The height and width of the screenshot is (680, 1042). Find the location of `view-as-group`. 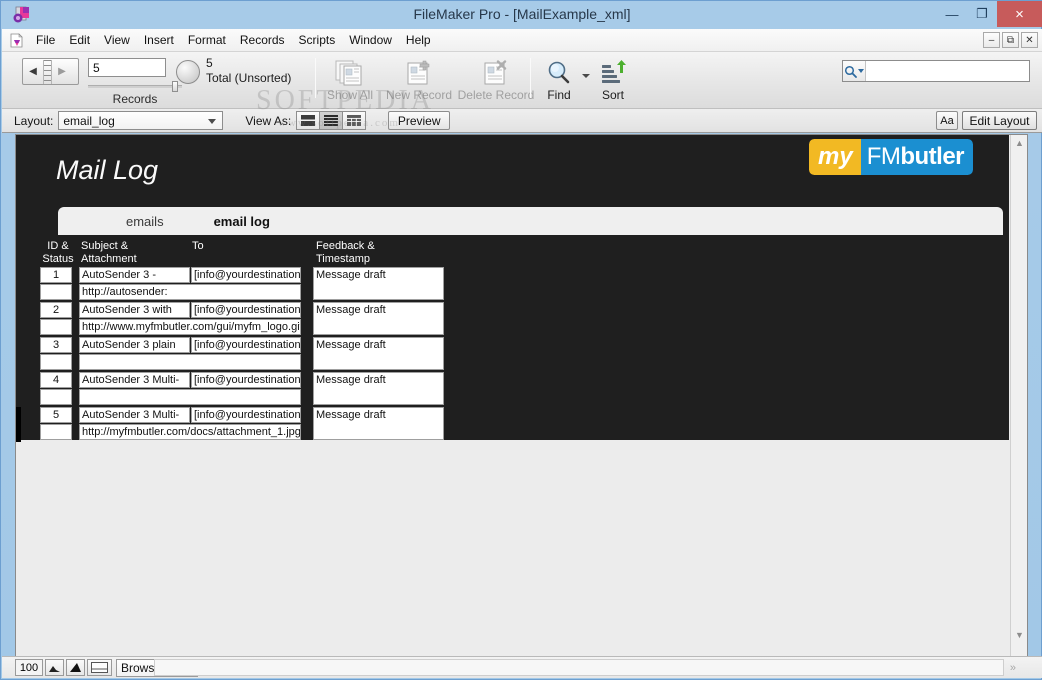

view-as-group is located at coordinates (331, 120).